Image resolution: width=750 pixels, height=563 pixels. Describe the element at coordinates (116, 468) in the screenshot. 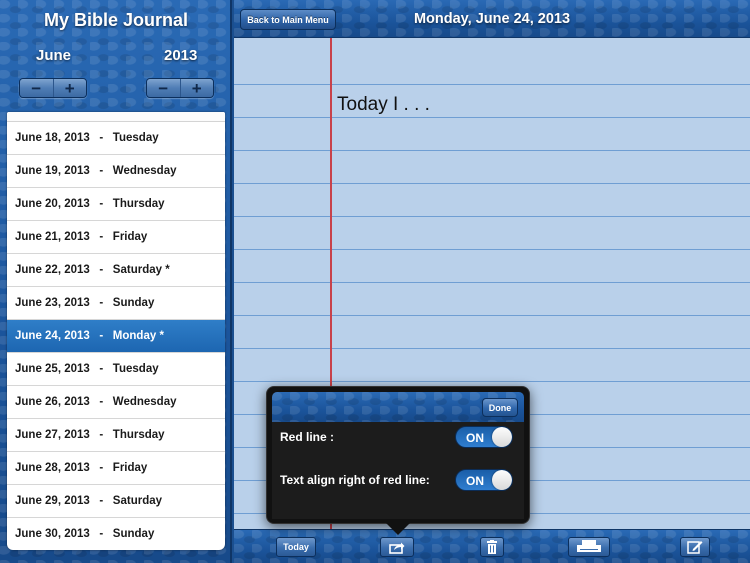

I see `day-row: June 28, 2013 - Friday` at that location.